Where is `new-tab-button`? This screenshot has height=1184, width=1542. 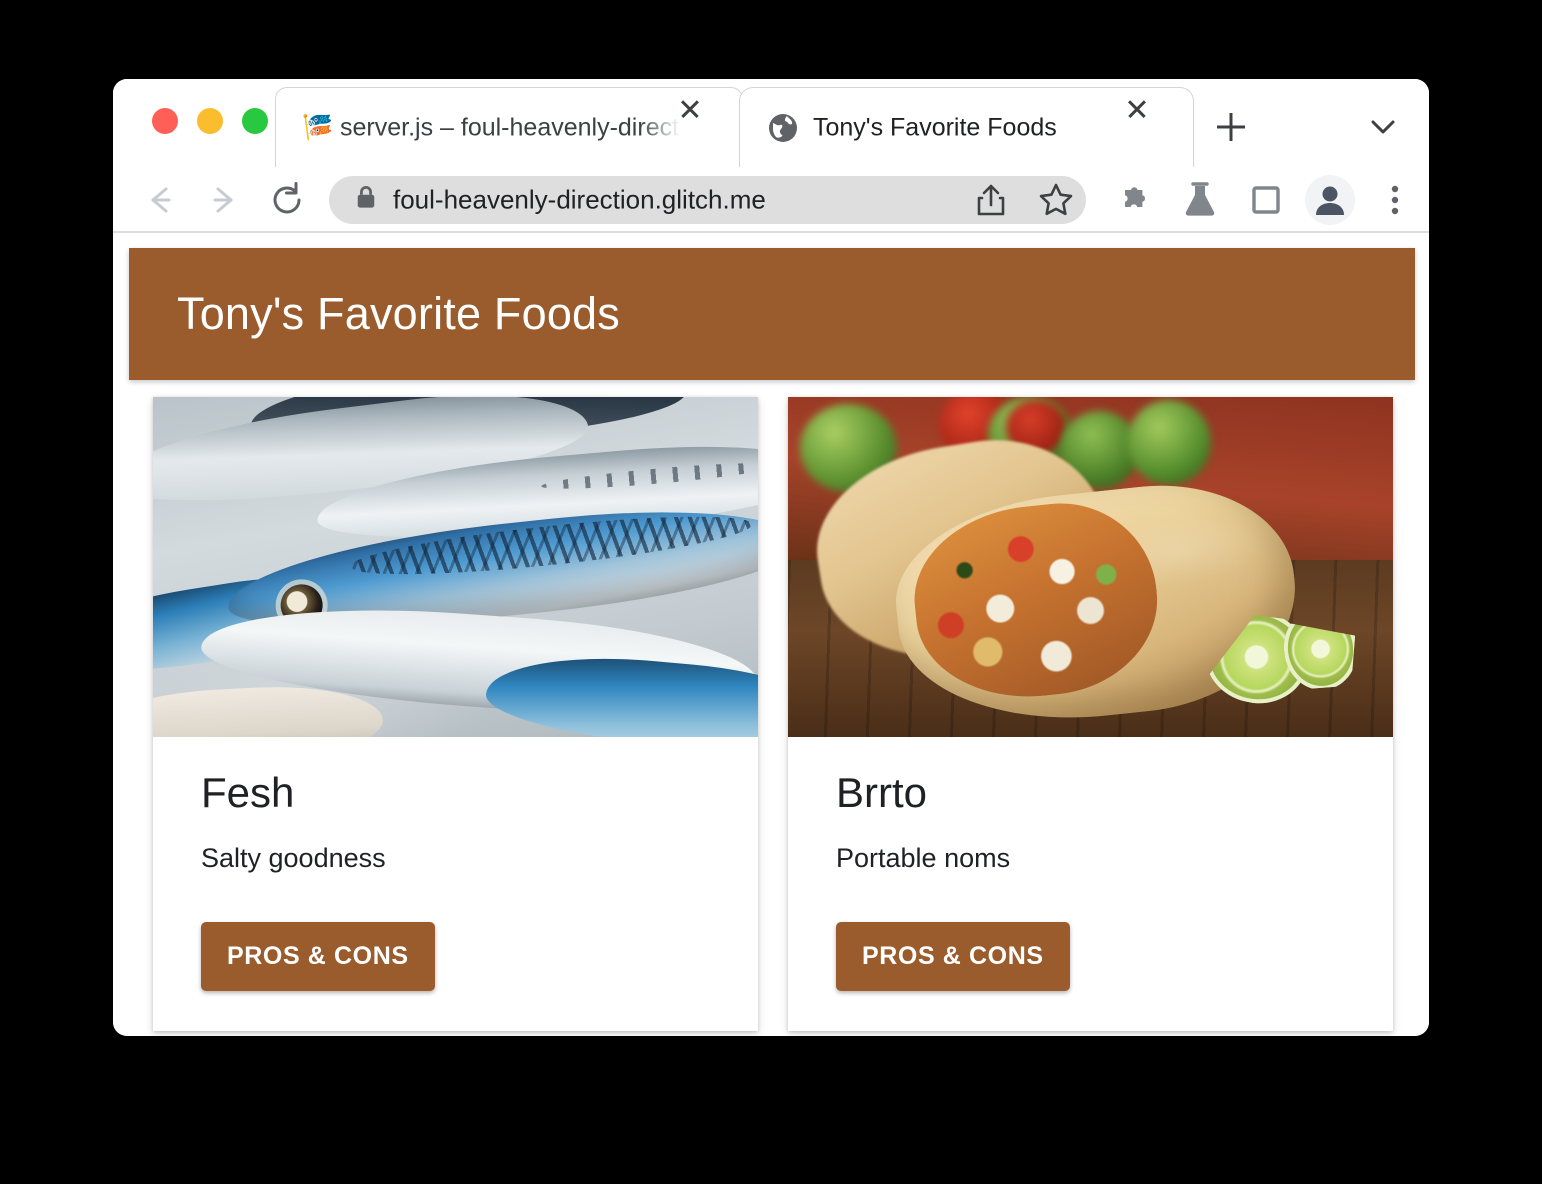 new-tab-button is located at coordinates (1231, 127).